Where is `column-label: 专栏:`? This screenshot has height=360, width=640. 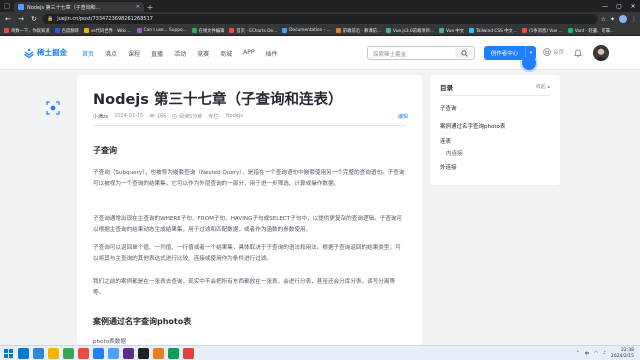
column-label: 专栏: is located at coordinates (214, 117).